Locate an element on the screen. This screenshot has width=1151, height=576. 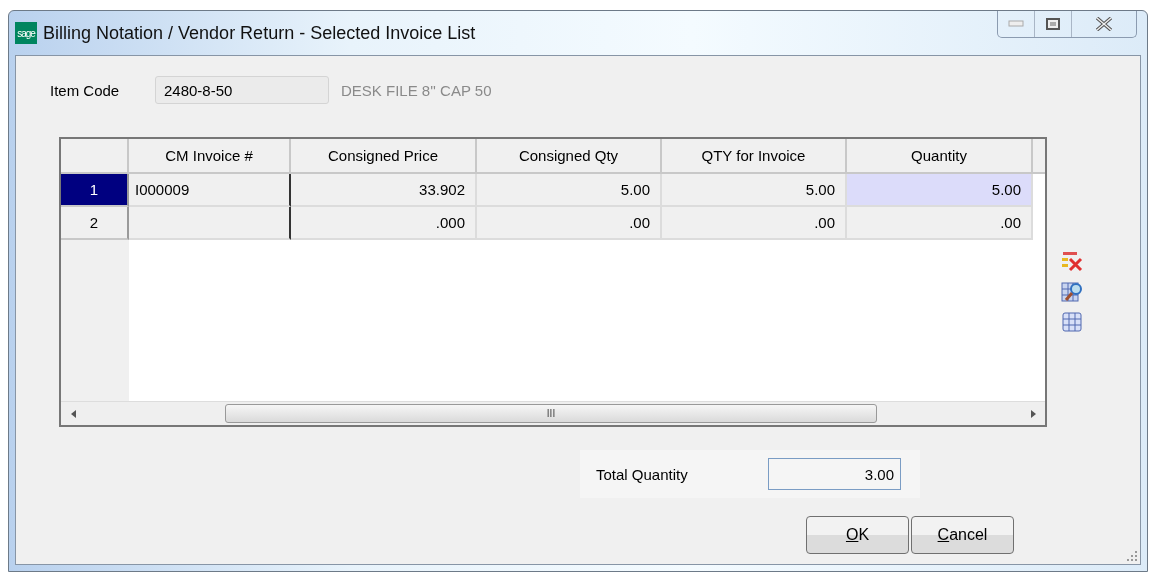
close-icon is located at coordinates (1104, 24).